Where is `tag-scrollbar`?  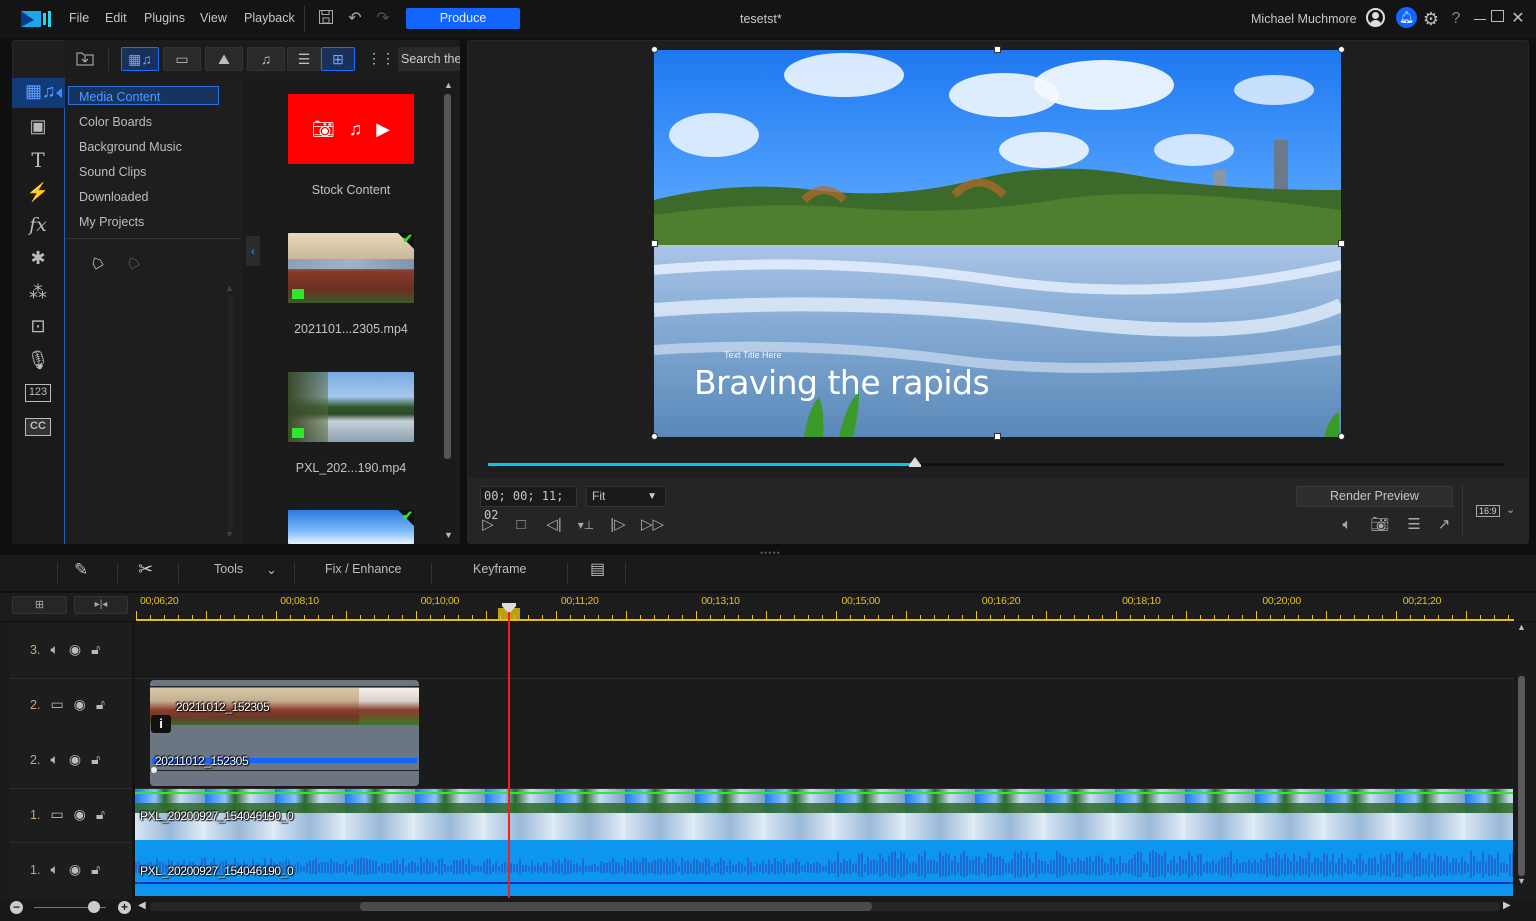
tag-scrollbar is located at coordinates (230, 412).